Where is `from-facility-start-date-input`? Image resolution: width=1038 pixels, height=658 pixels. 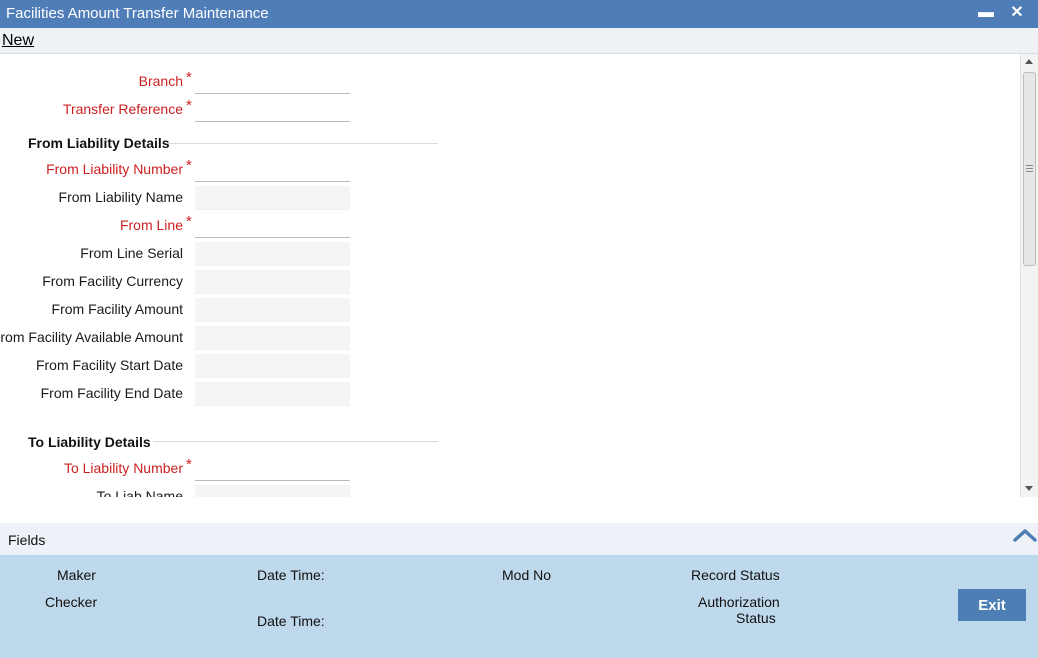
from-facility-start-date-input is located at coordinates (272, 366).